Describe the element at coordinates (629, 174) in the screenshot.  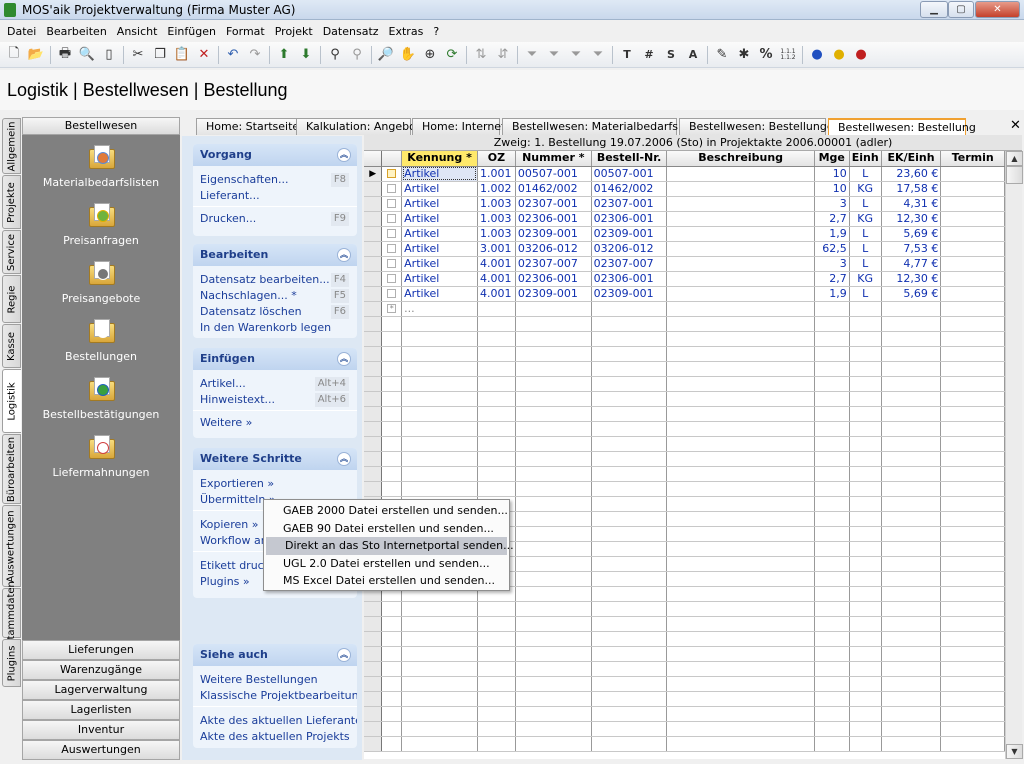
I see `table-cell: 00507-001` at that location.